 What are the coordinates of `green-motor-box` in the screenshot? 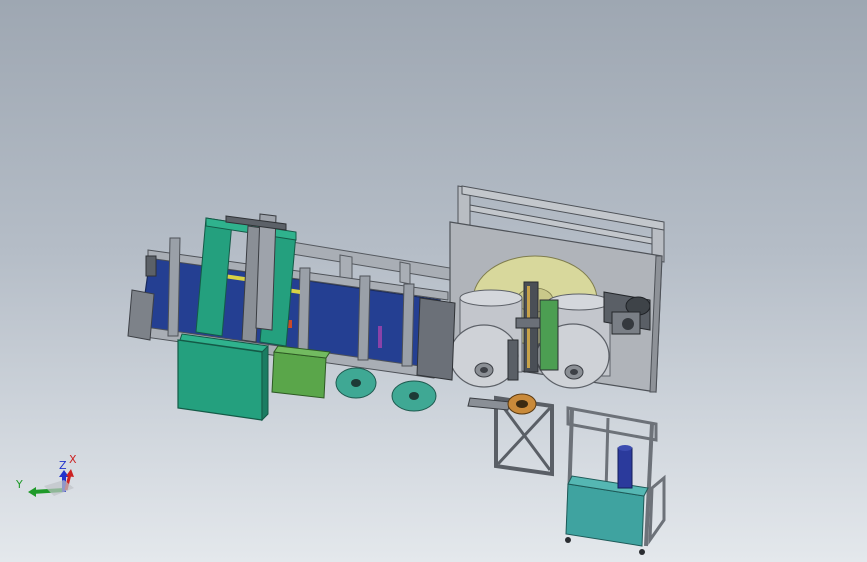 It's located at (301, 372).